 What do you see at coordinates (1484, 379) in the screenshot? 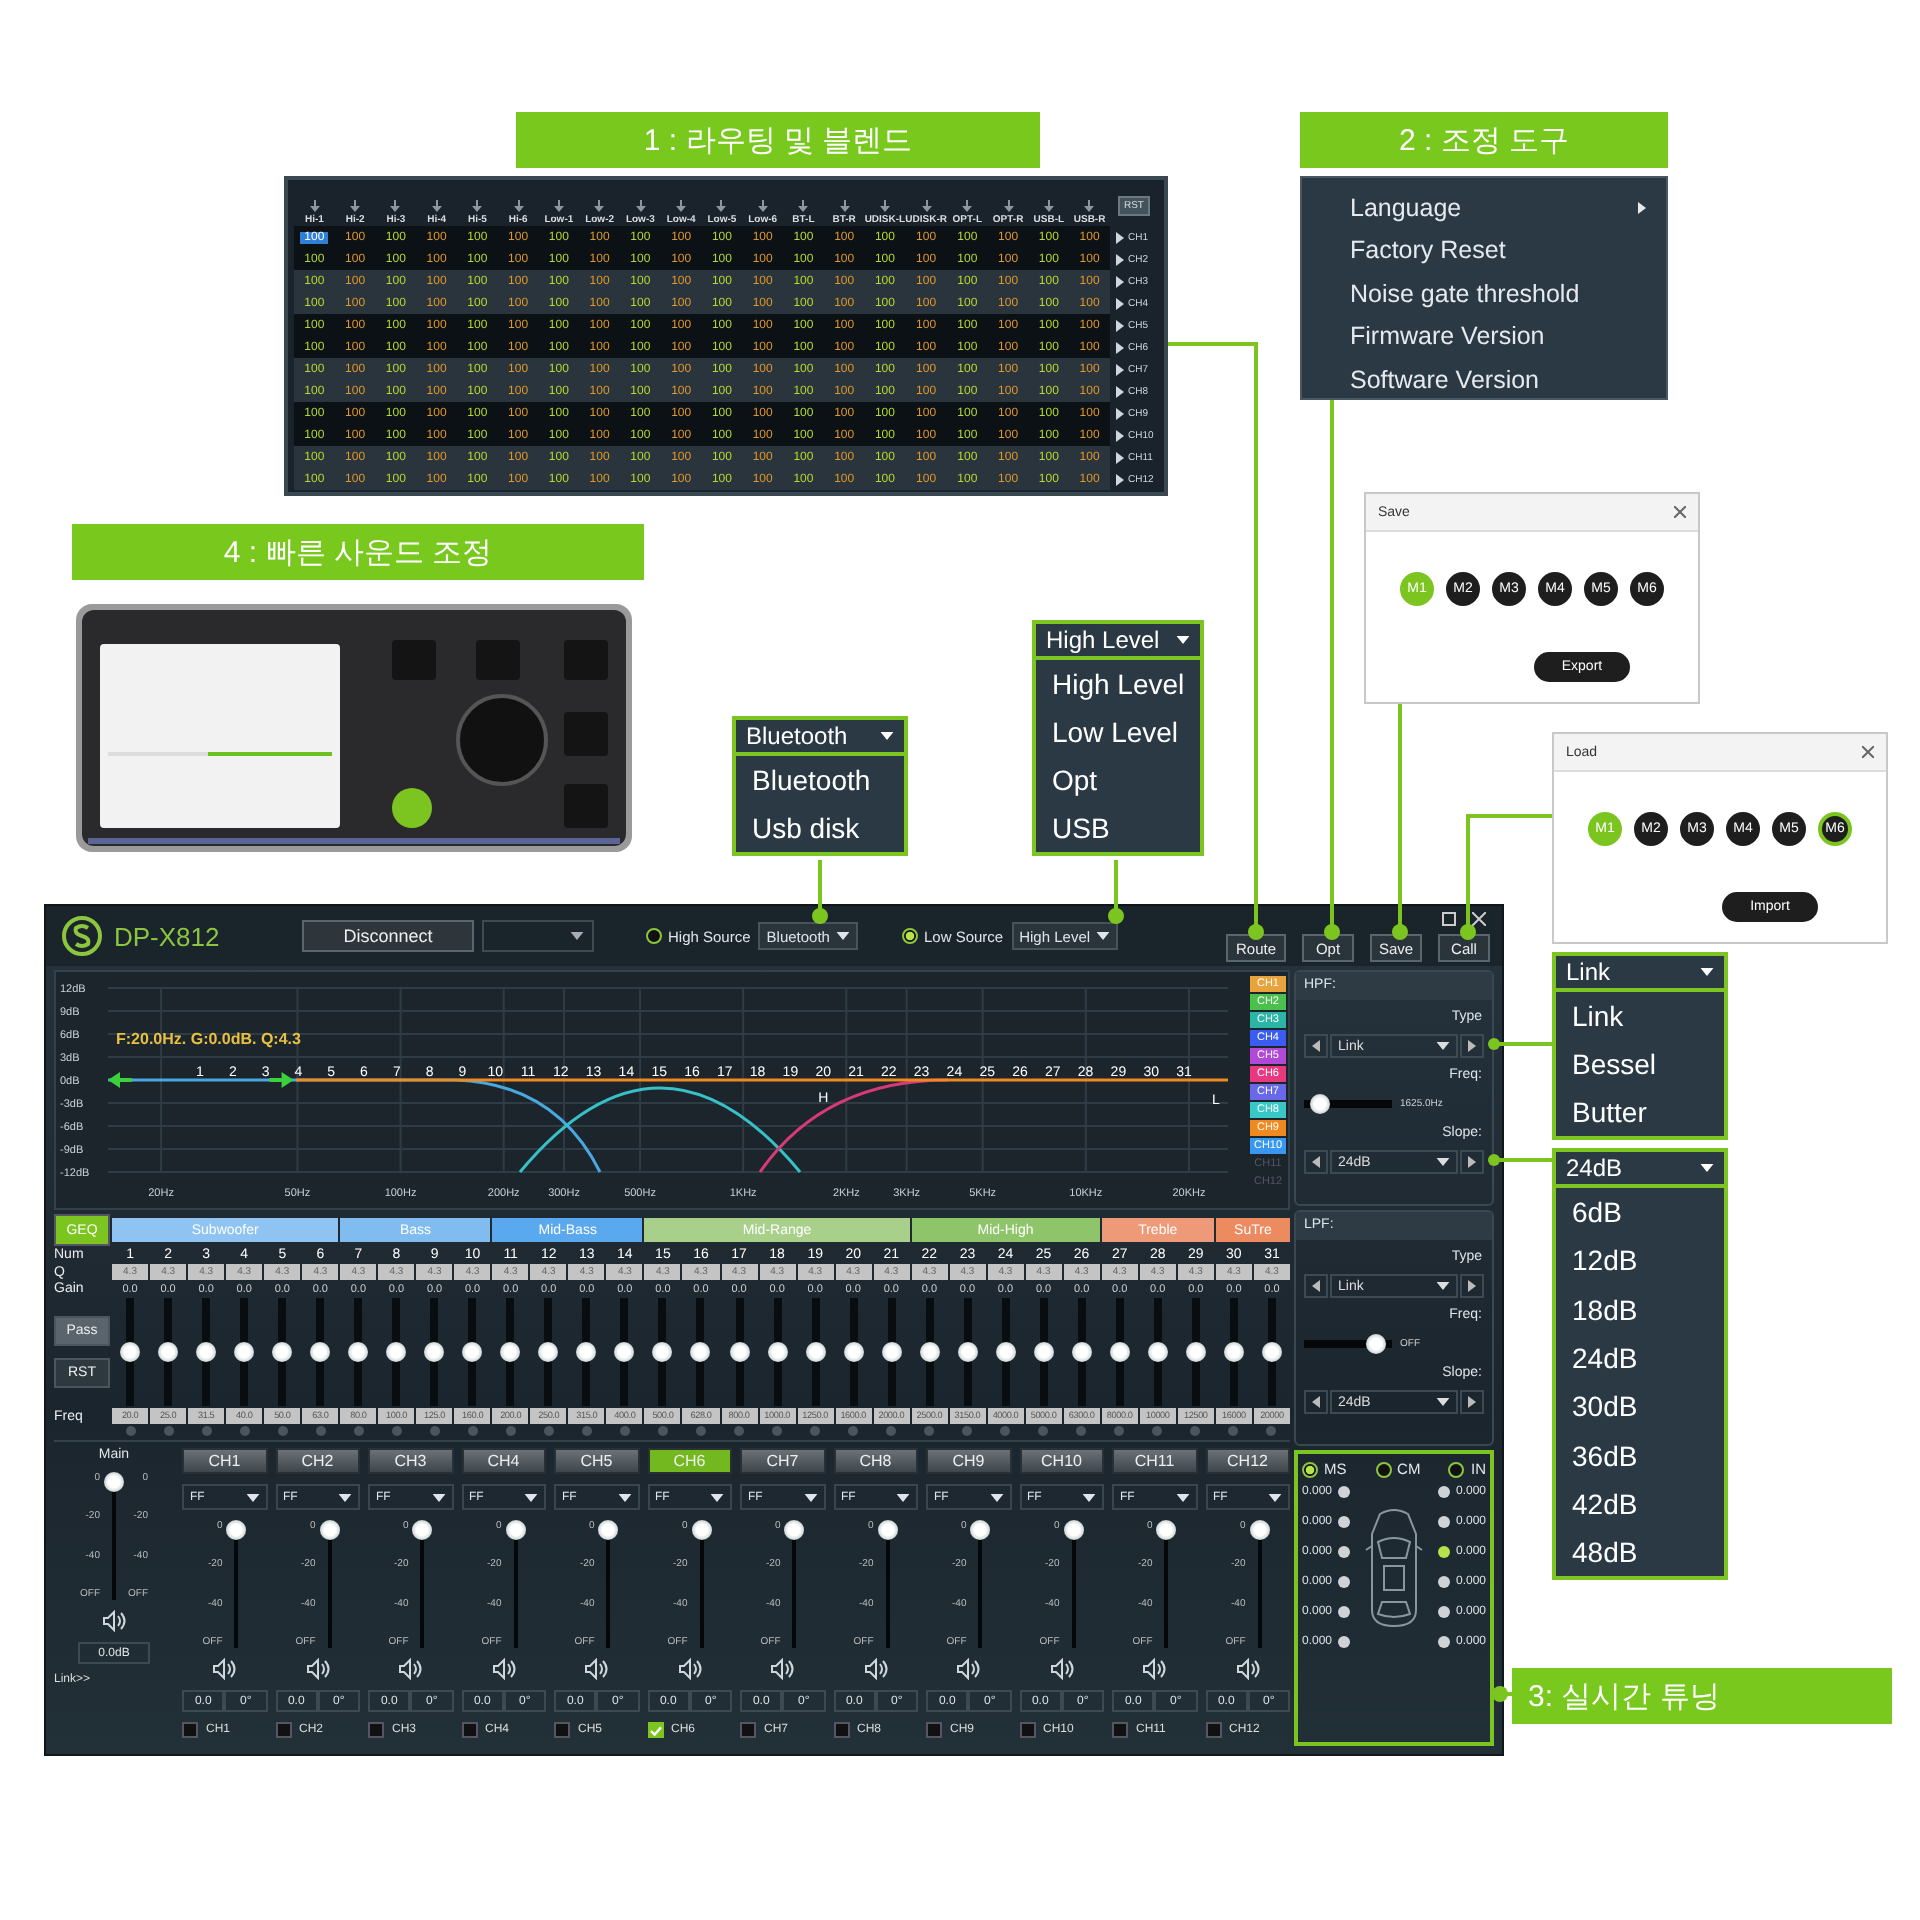
I see `menu-item: Software Version` at bounding box center [1484, 379].